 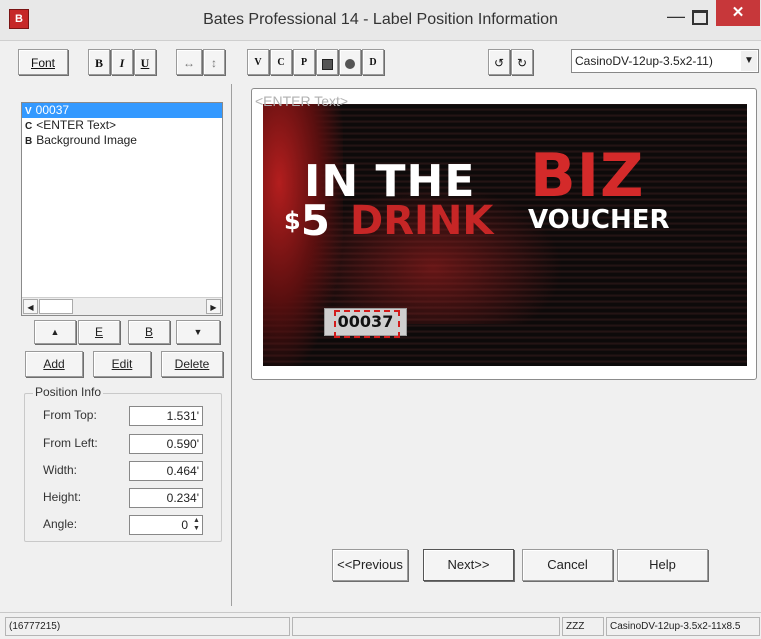 I want to click on layout-select: CasinoDV-12up-3.5x2-11) ▼, so click(x=665, y=61).